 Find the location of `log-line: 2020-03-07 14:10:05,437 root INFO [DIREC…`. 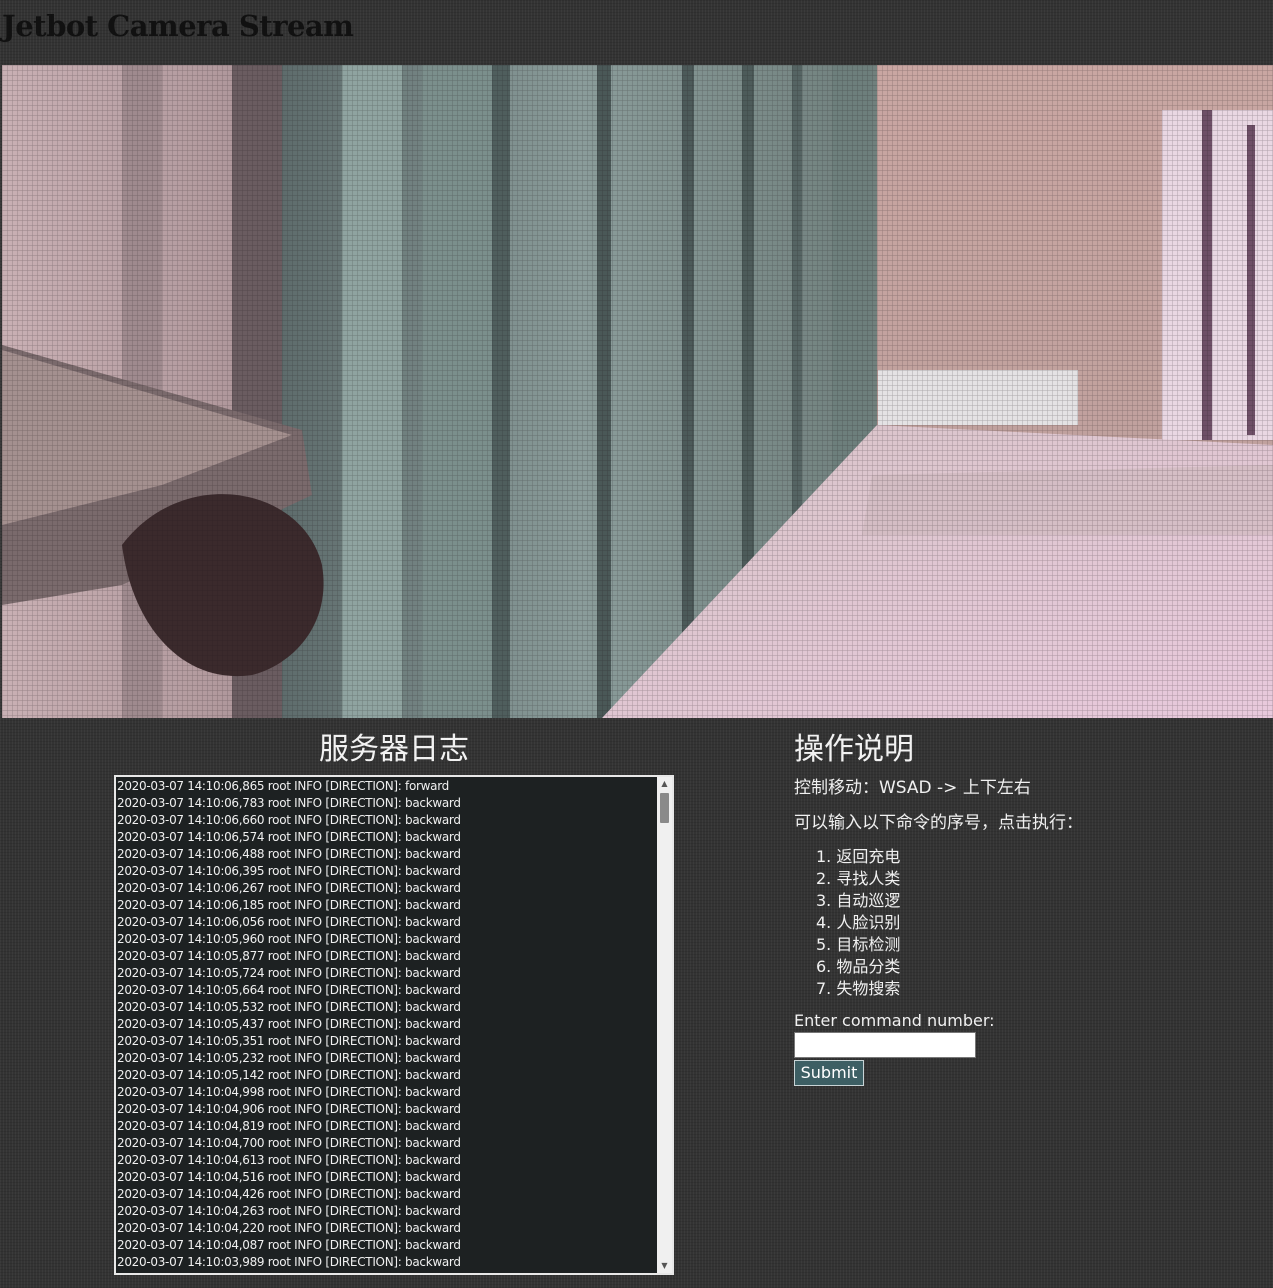

log-line: 2020-03-07 14:10:05,437 root INFO [DIREC… is located at coordinates (289, 1024).